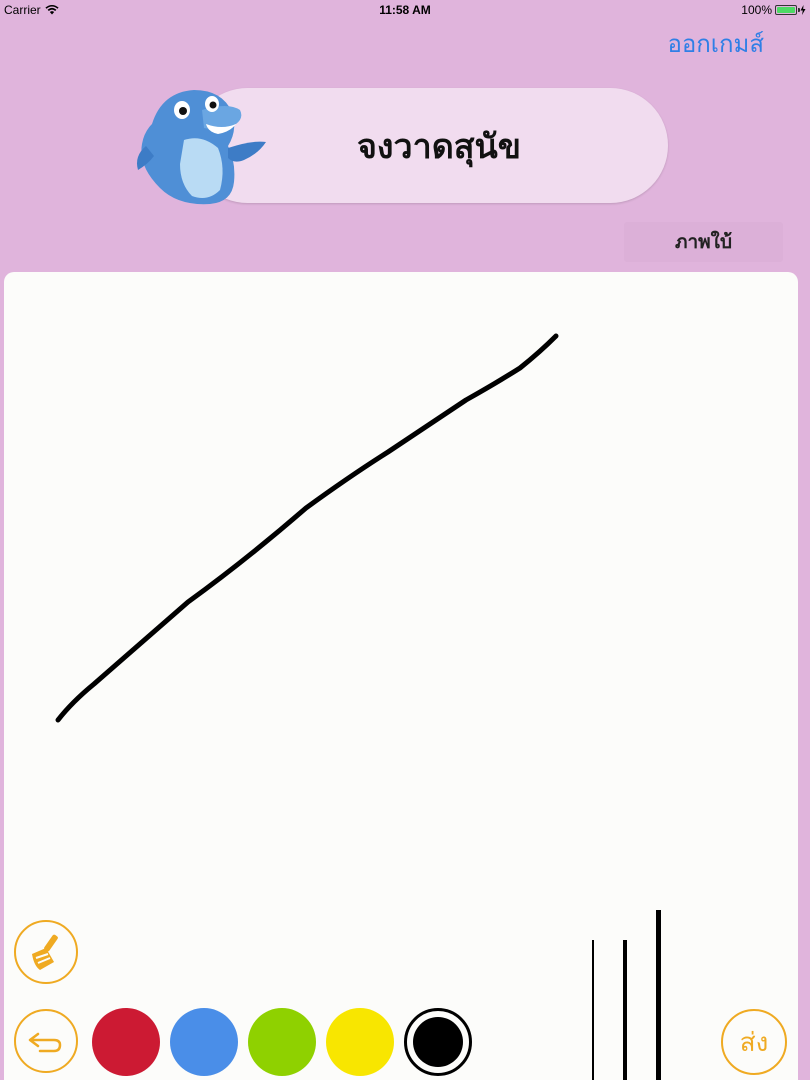  I want to click on color-black-fill, so click(438, 1042).